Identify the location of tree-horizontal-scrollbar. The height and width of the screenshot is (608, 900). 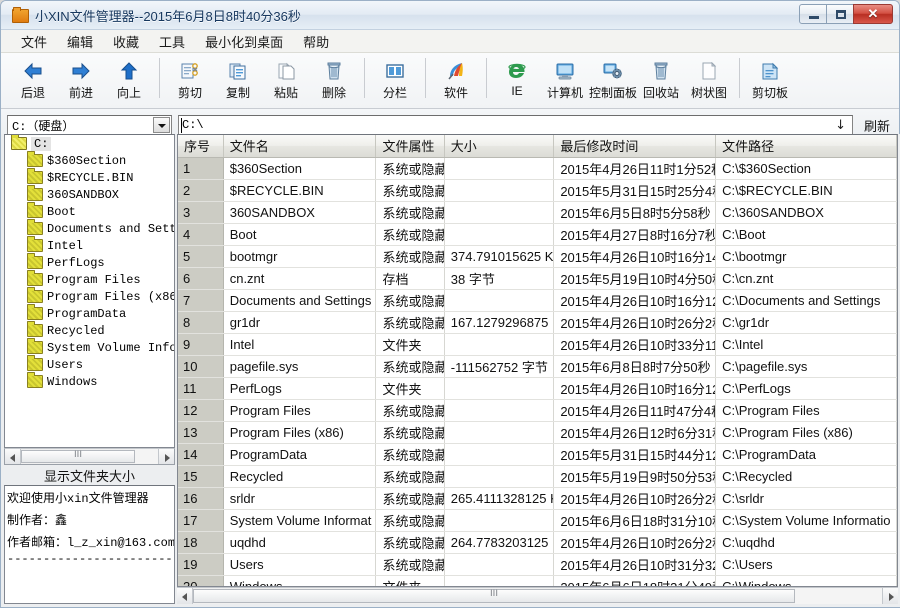
(89, 456).